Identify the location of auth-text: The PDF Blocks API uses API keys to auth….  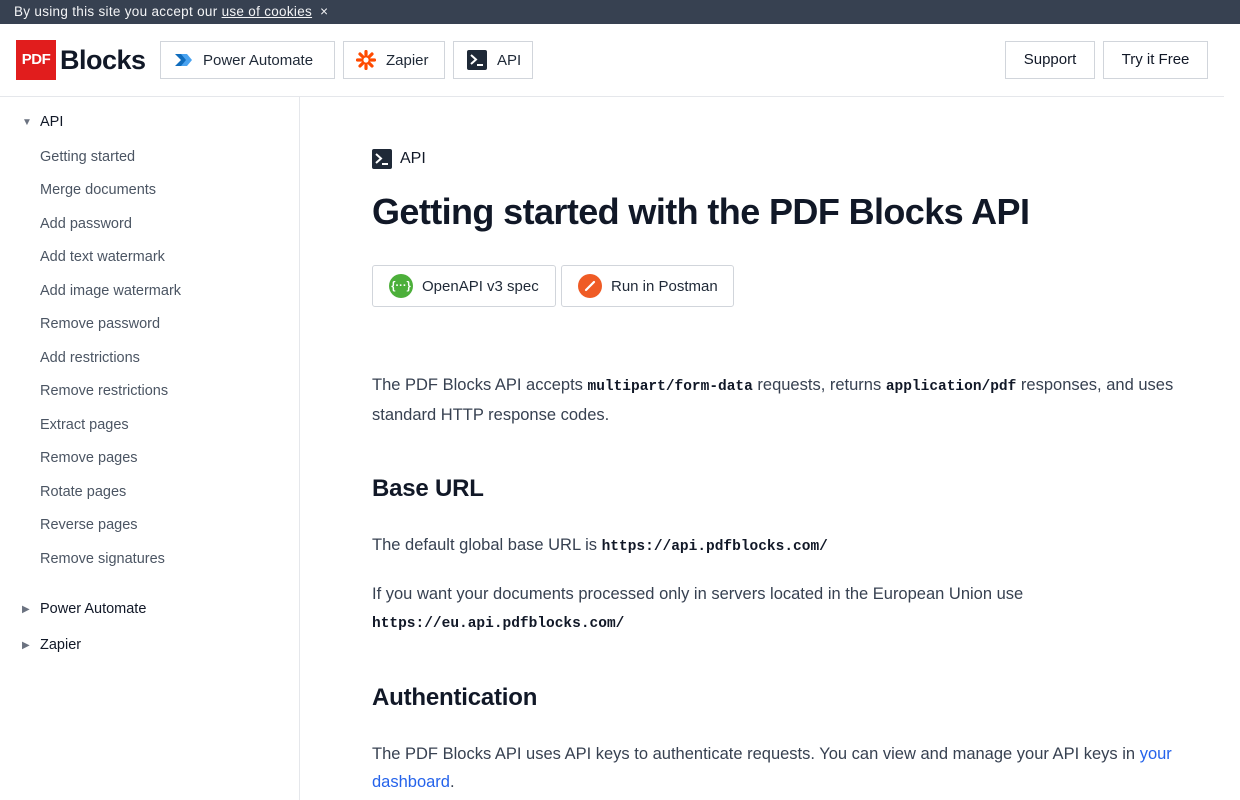
(756, 754).